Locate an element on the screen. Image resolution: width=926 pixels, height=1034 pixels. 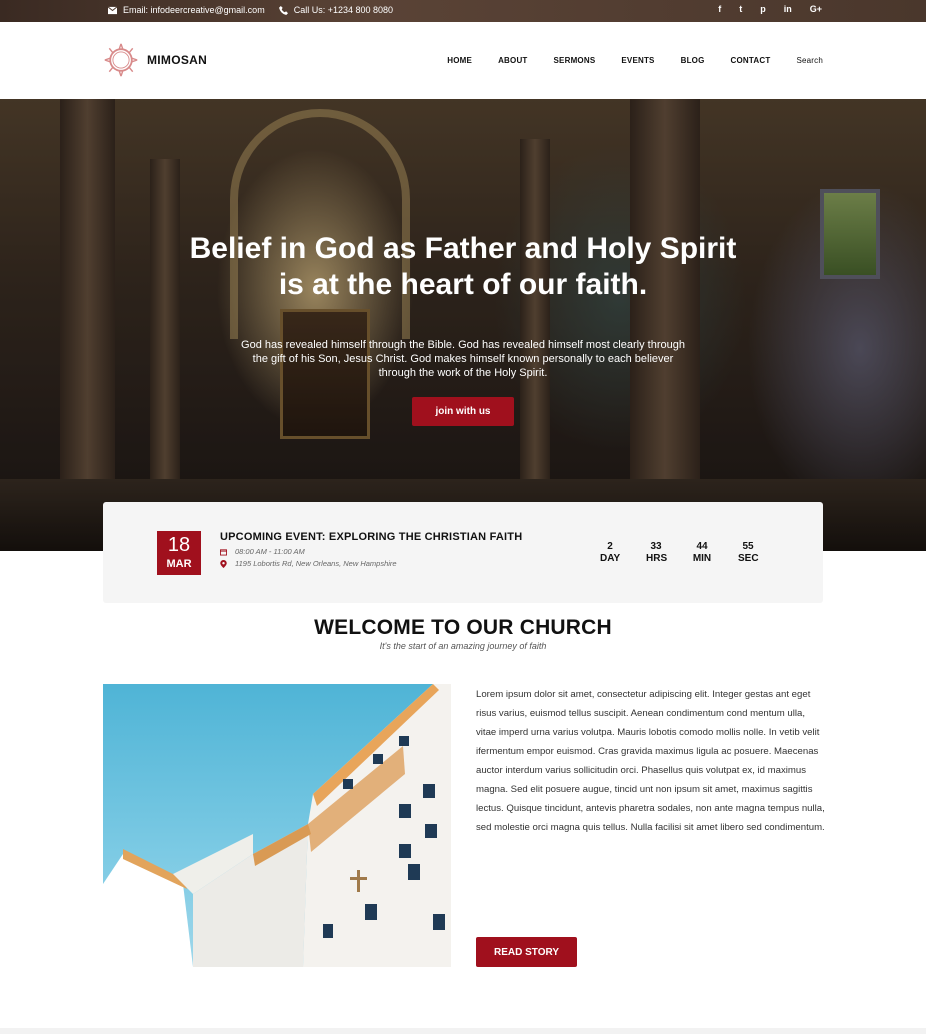
facebook-icon: f is located at coordinates (719, 9).